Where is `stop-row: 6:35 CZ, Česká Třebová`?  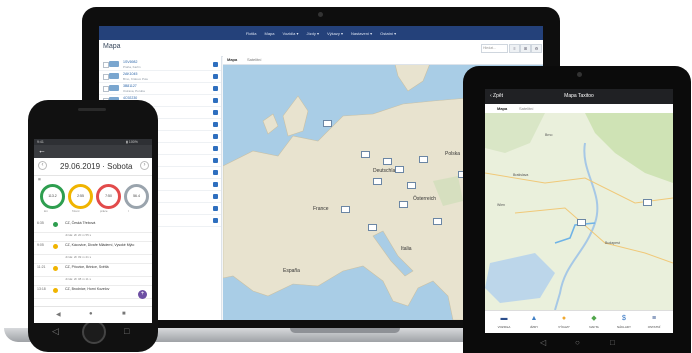 stop-row: 6:35 CZ, Česká Třebová is located at coordinates (93, 226).